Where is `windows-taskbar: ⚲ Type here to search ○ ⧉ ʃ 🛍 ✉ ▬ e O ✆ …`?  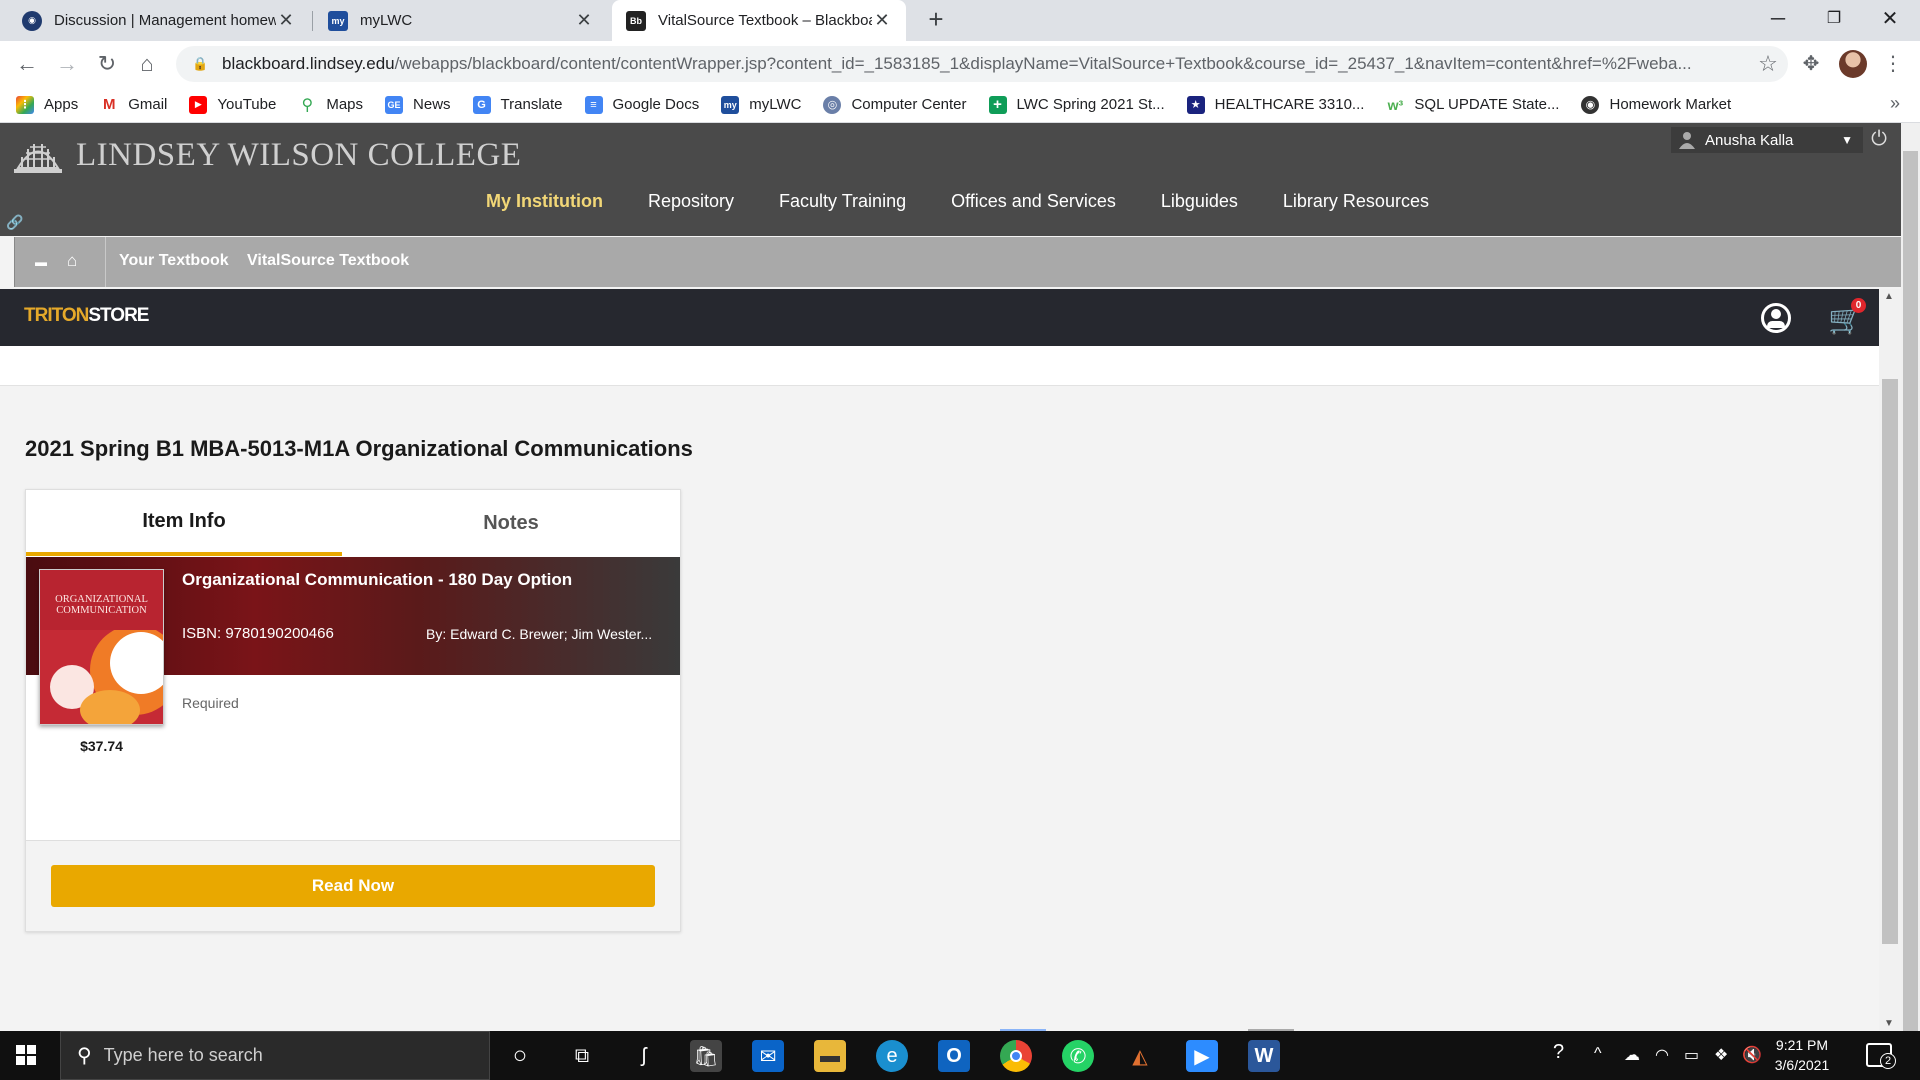 windows-taskbar: ⚲ Type here to search ○ ⧉ ʃ 🛍 ✉ ▬ e O ✆ … is located at coordinates (960, 1055).